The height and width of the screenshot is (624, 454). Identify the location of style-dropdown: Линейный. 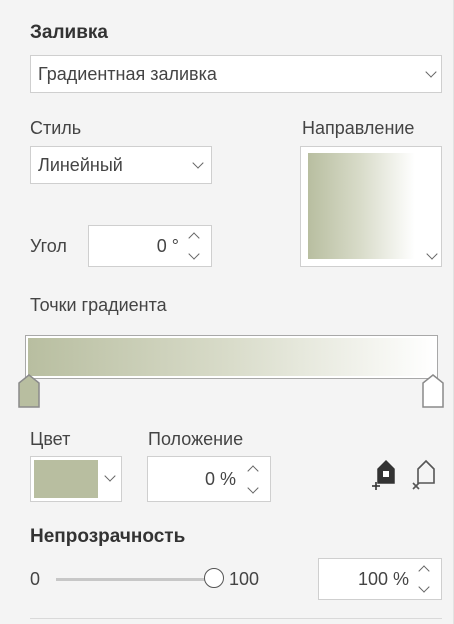
(121, 165).